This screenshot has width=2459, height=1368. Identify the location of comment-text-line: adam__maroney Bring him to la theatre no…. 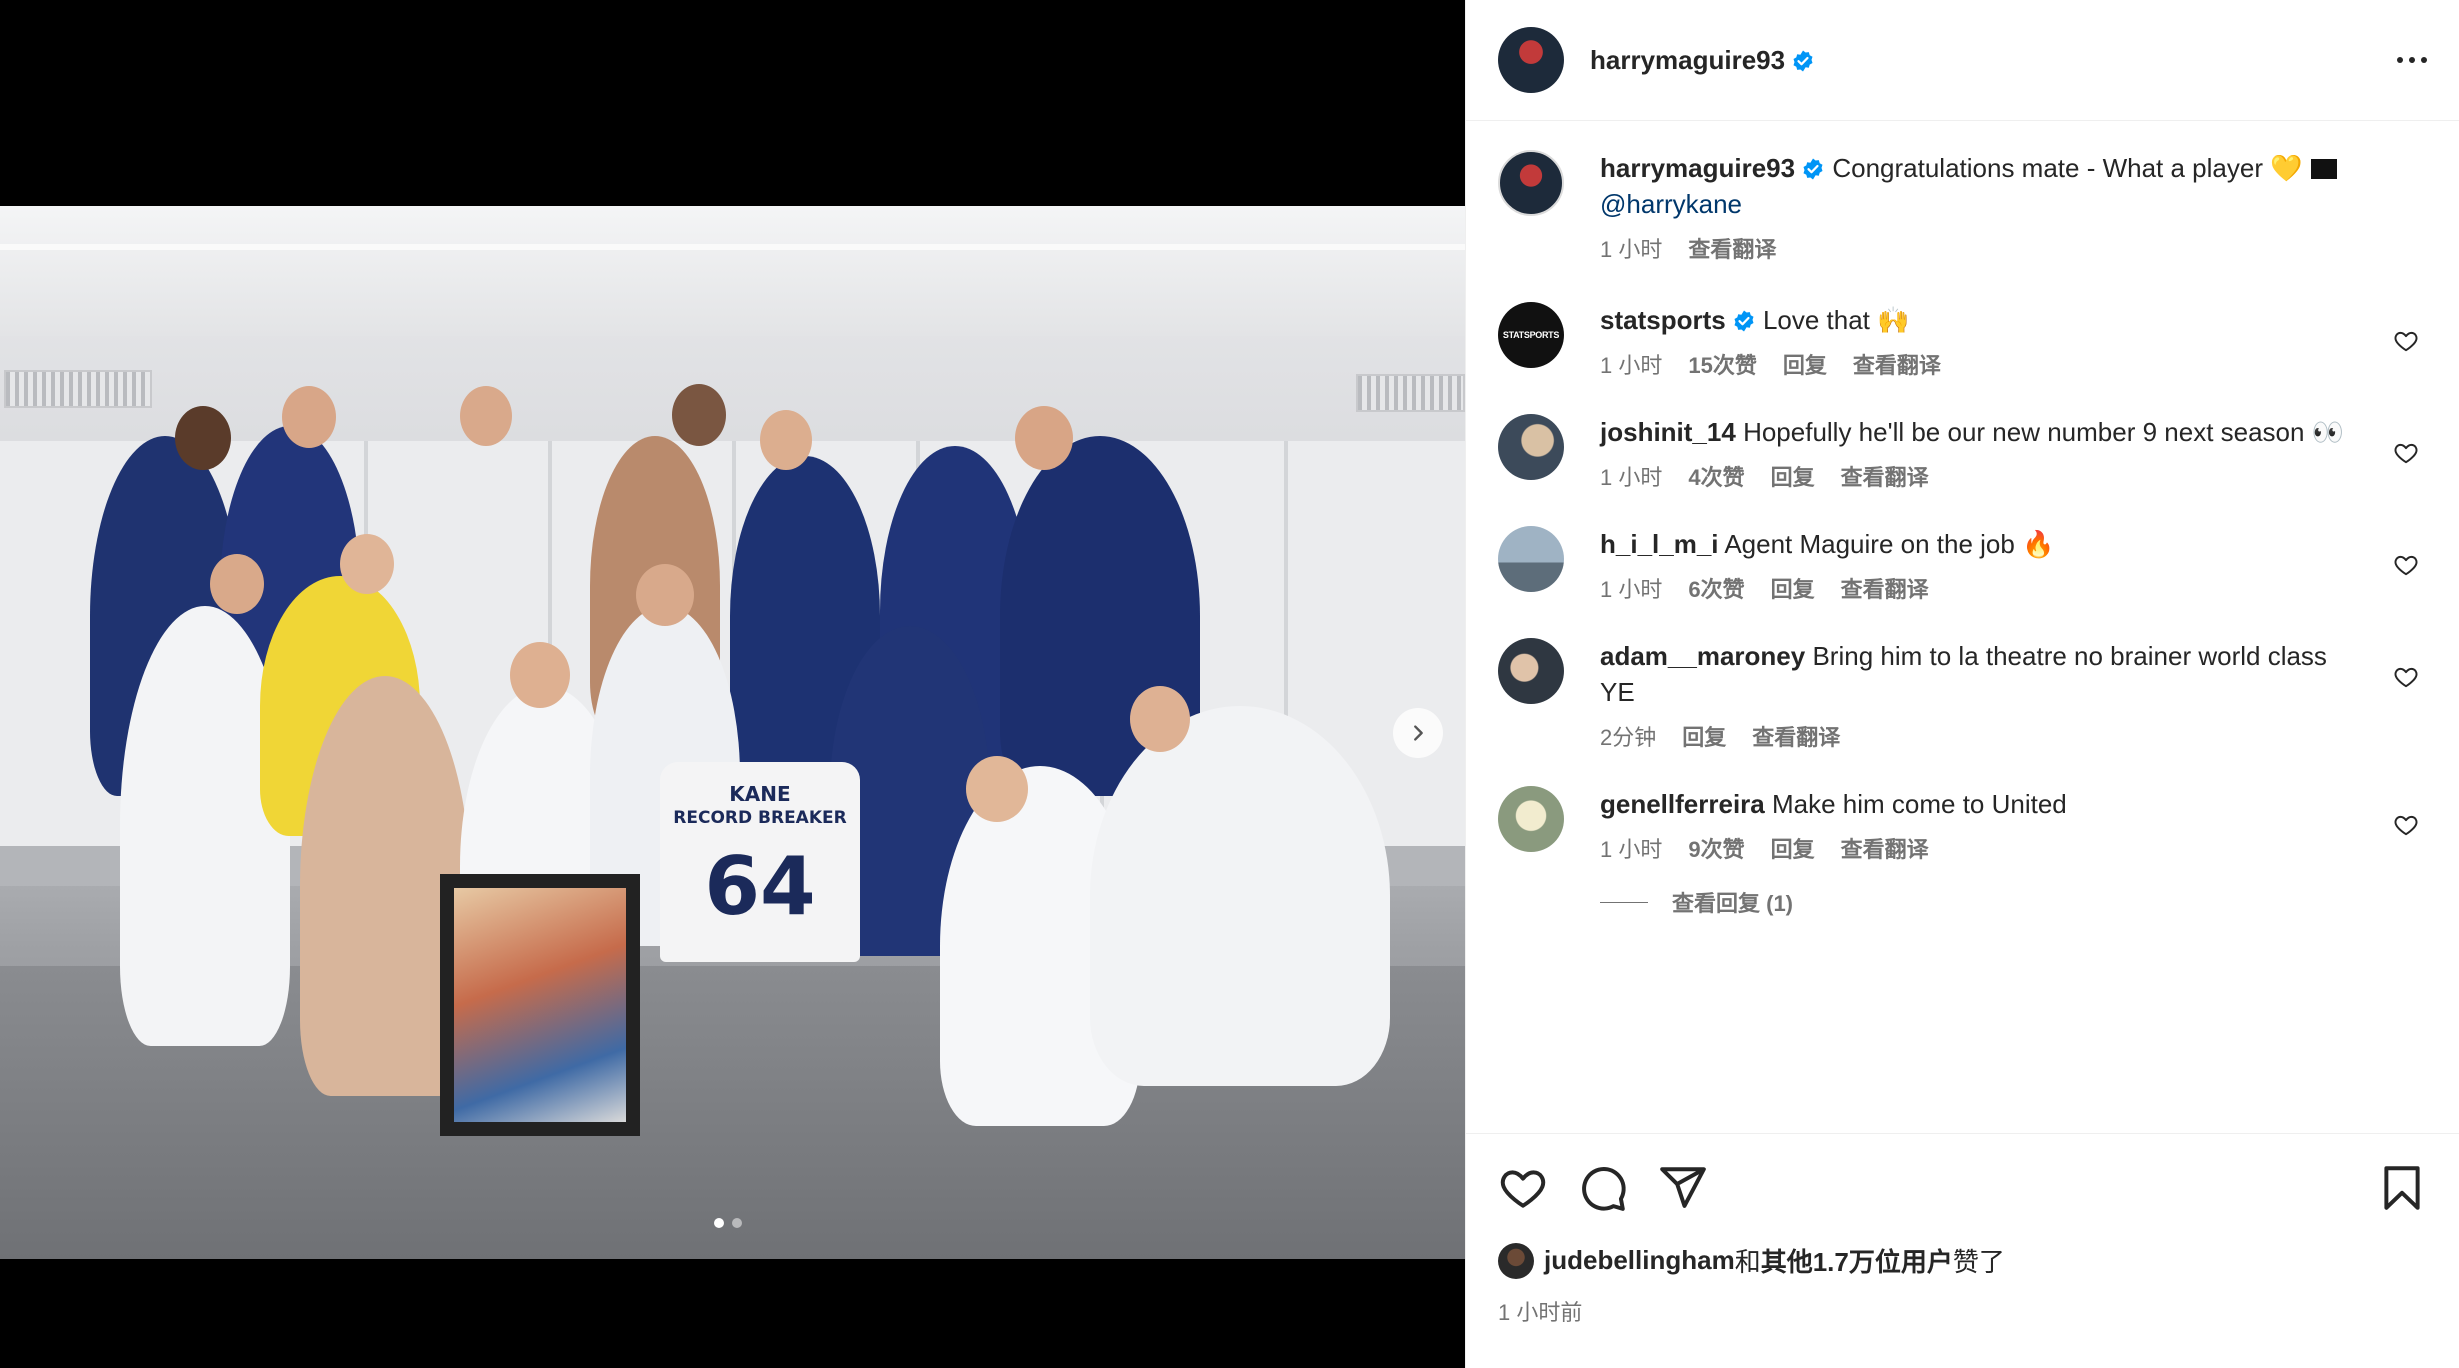
(1978, 674).